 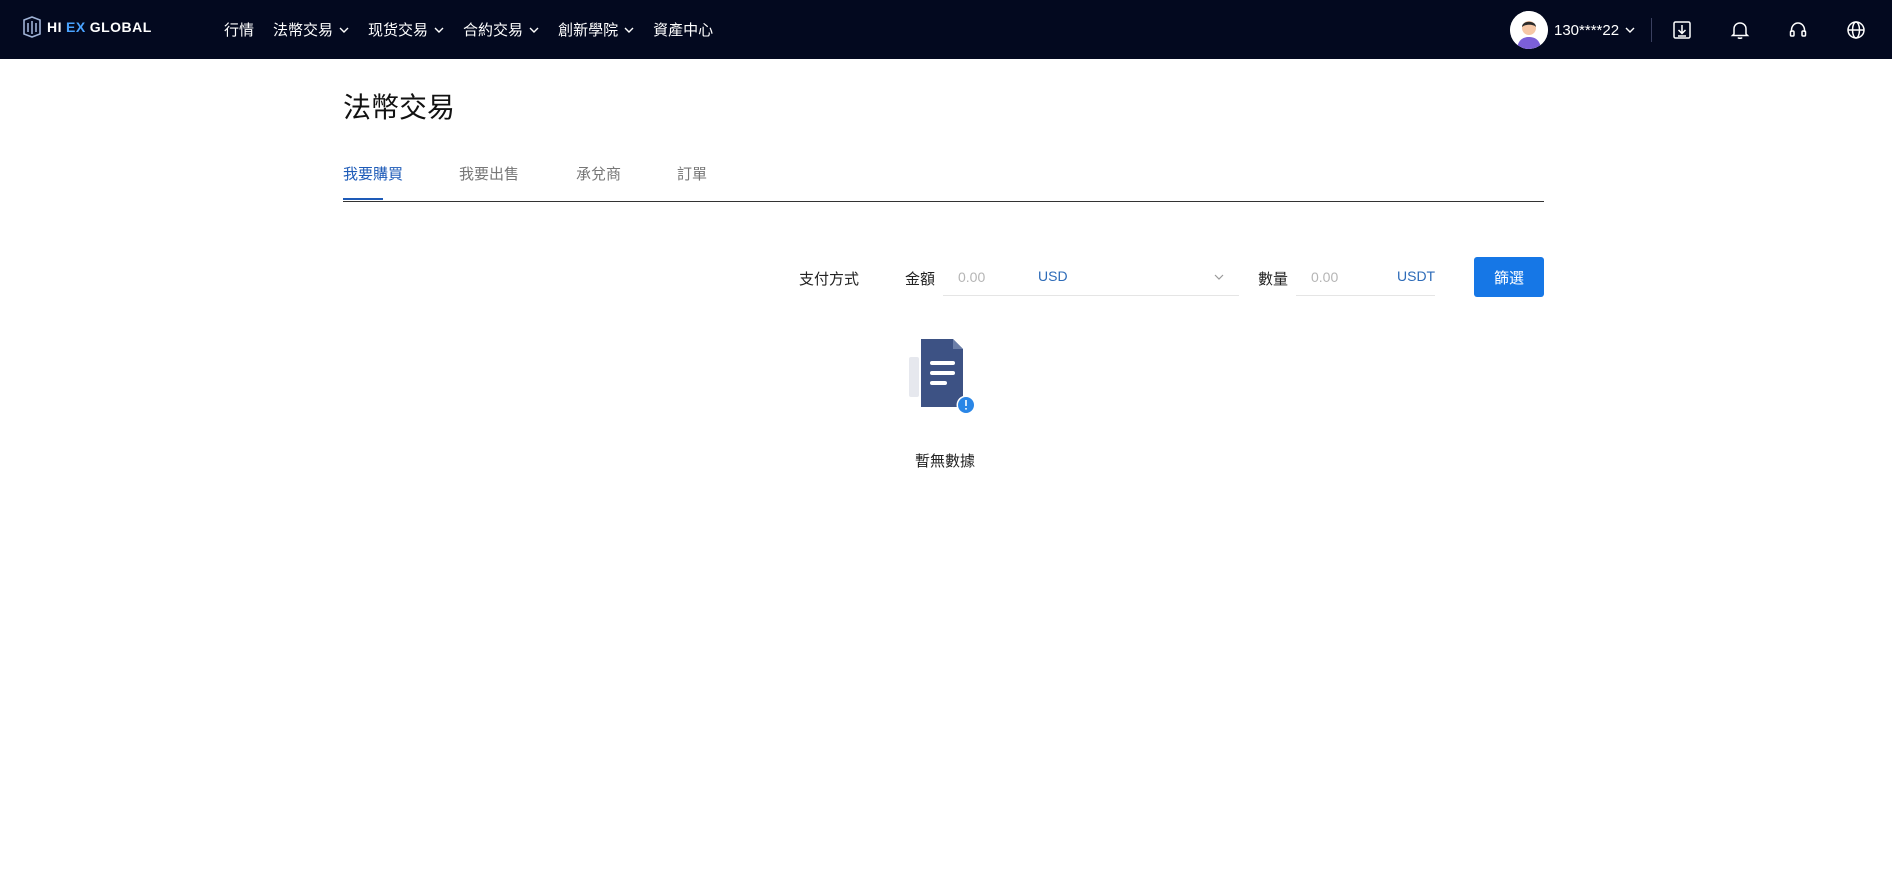 What do you see at coordinates (363, 199) in the screenshot?
I see `active-tab-indicator` at bounding box center [363, 199].